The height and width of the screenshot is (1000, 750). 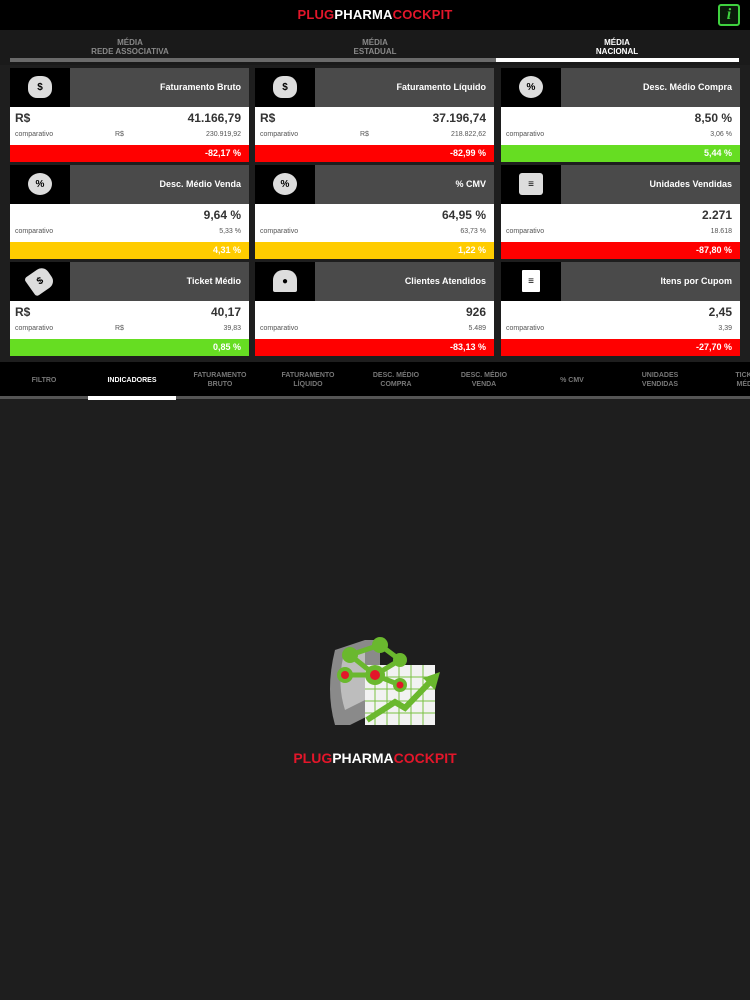 I want to click on top-bar: PLUGPHARMACOCKPIT i, so click(x=375, y=15).